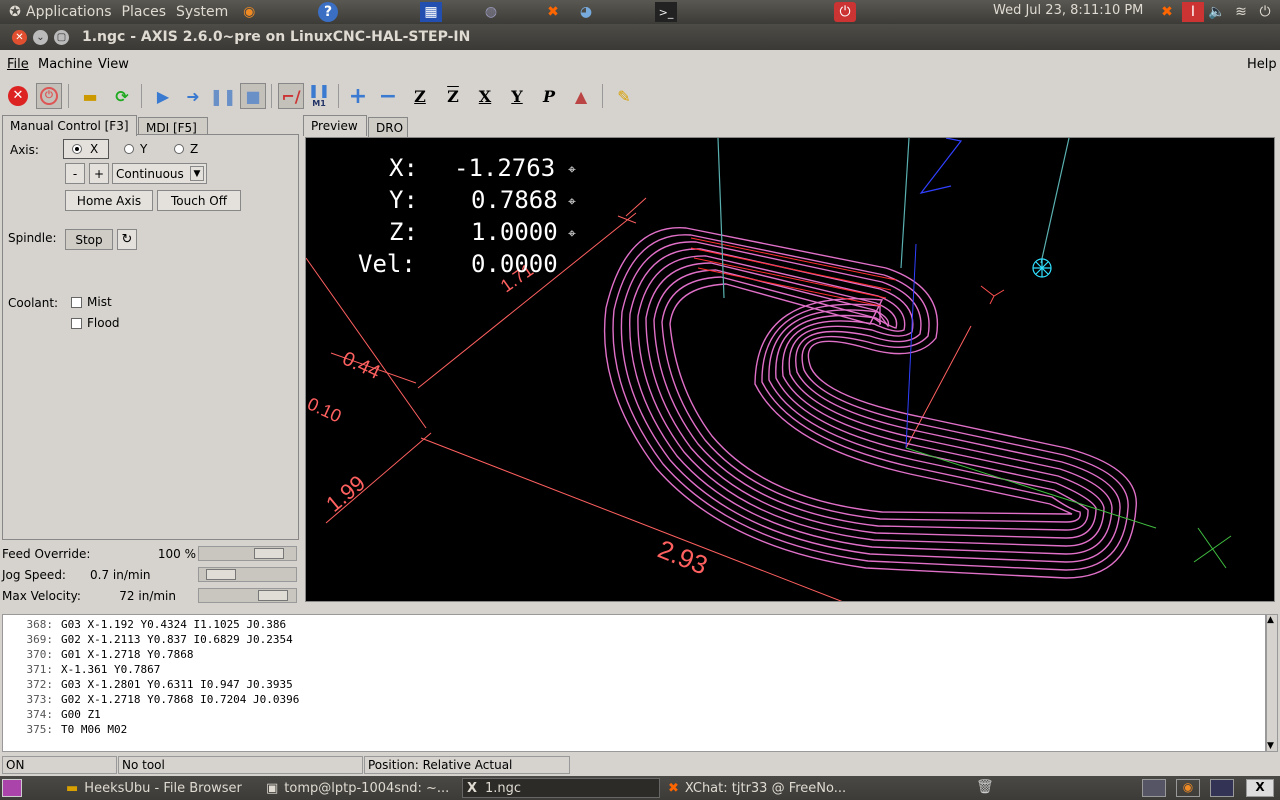 This screenshot has height=800, width=1280. I want to click on axis-letter-y, so click(992, 291).